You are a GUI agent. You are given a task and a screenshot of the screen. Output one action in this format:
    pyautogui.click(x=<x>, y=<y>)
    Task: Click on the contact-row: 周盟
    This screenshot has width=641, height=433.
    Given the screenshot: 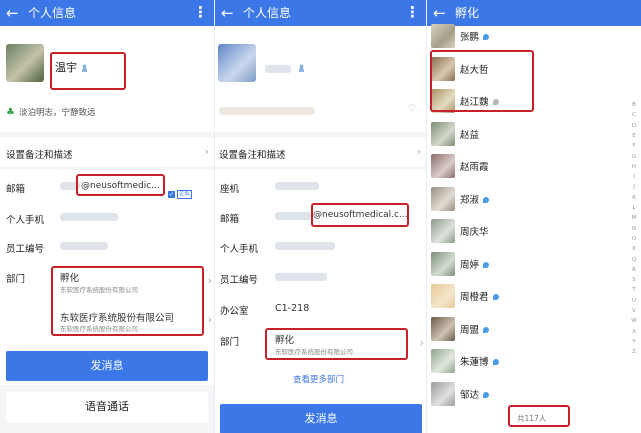 What is the action you would take?
    pyautogui.click(x=534, y=329)
    